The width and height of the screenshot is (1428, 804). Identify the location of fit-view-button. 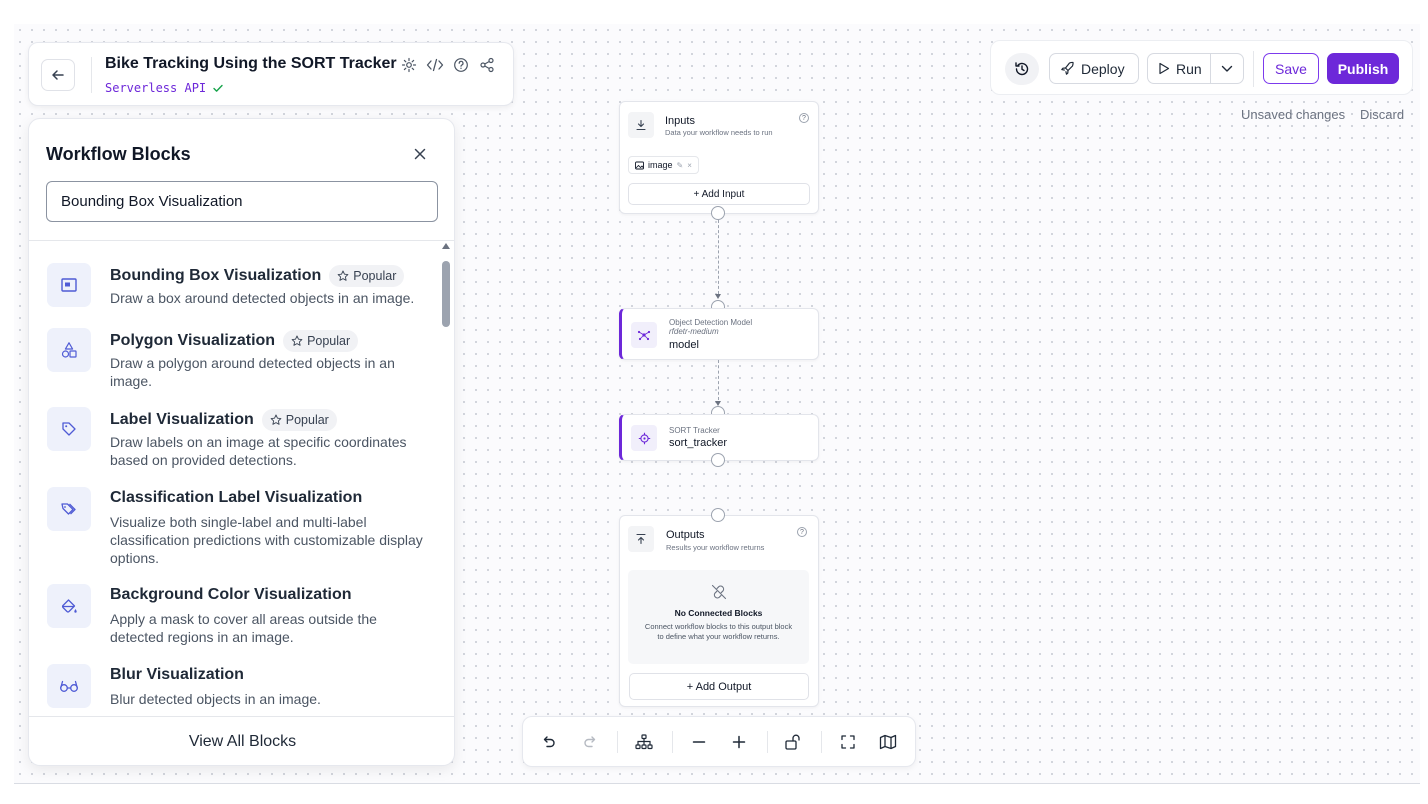
(848, 742).